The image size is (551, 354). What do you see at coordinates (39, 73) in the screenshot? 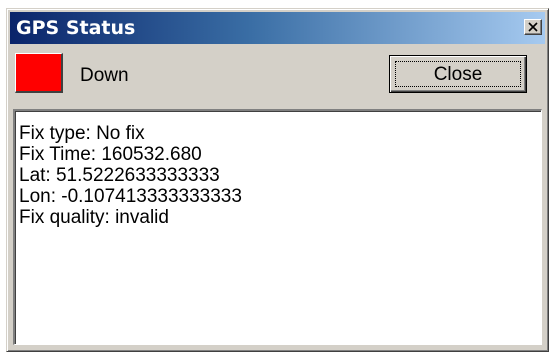
I see `status-indicator` at bounding box center [39, 73].